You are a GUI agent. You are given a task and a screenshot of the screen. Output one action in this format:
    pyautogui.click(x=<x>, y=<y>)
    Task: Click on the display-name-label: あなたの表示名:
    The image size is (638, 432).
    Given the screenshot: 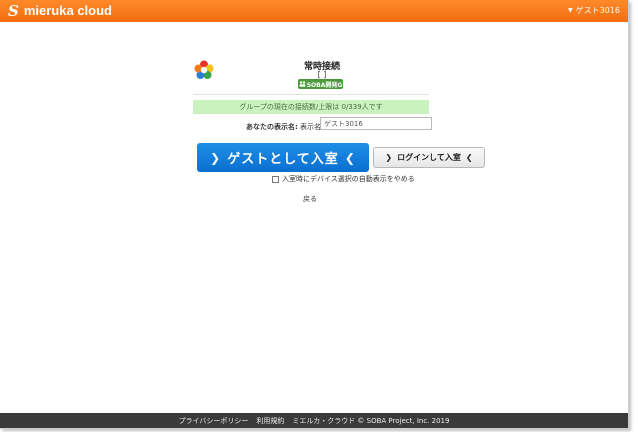 What is the action you would take?
    pyautogui.click(x=272, y=127)
    